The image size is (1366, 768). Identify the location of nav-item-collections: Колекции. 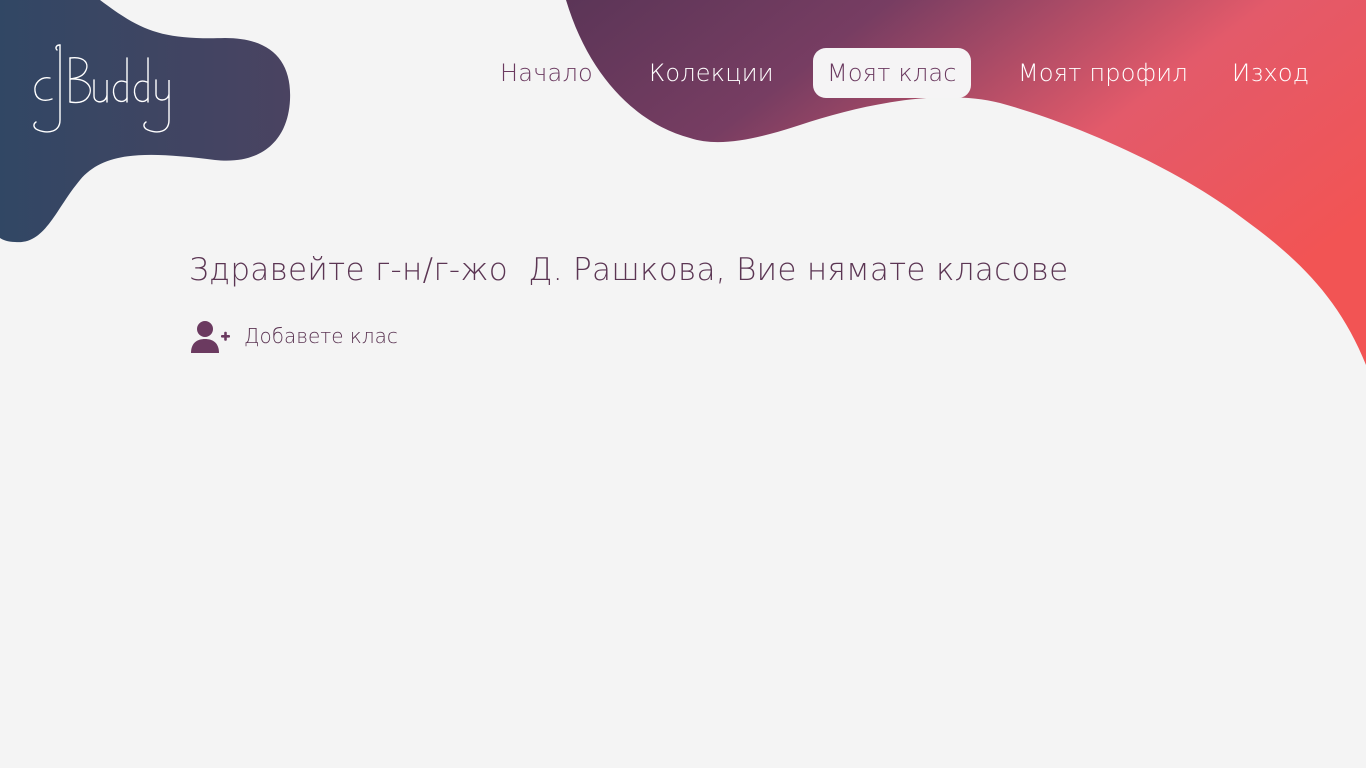
(711, 73).